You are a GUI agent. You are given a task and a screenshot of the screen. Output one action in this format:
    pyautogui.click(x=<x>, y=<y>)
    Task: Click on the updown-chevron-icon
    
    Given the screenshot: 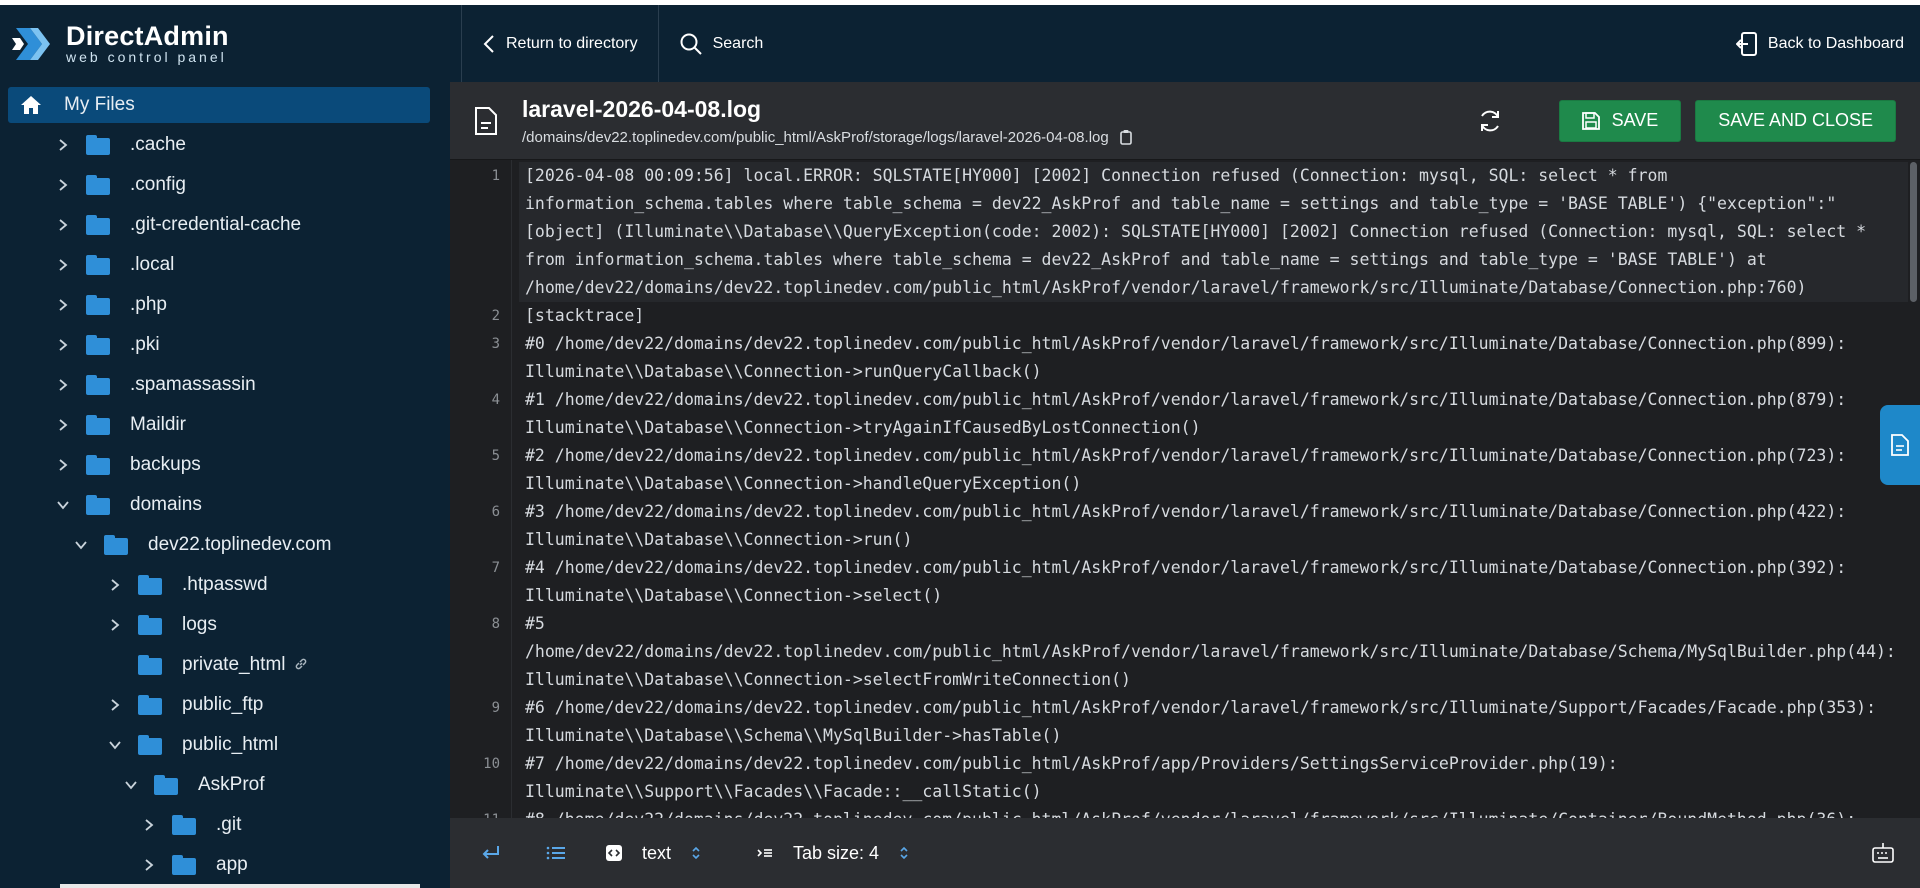 What is the action you would take?
    pyautogui.click(x=696, y=853)
    